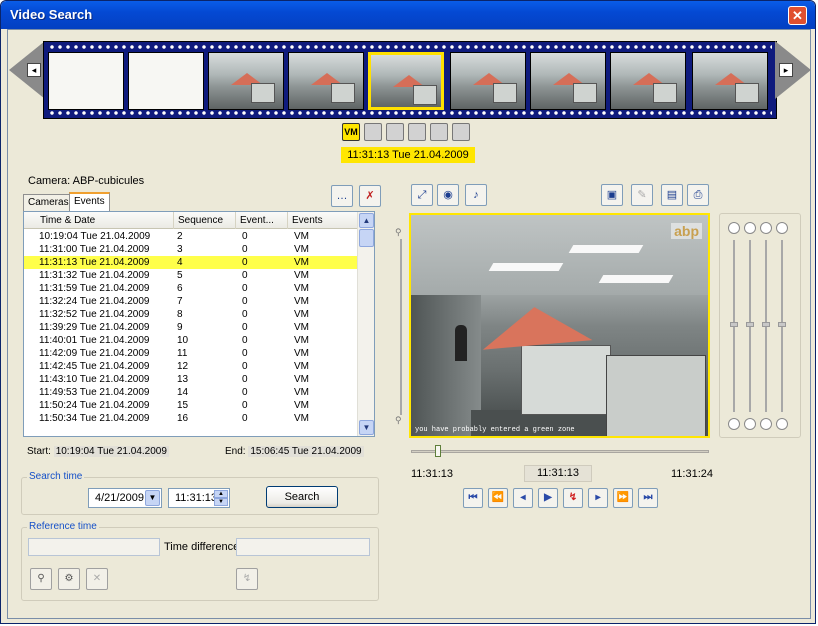  I want to click on table-row: 11:40:01 Tue 21.04.2009 10 0 VM, so click(191, 340).